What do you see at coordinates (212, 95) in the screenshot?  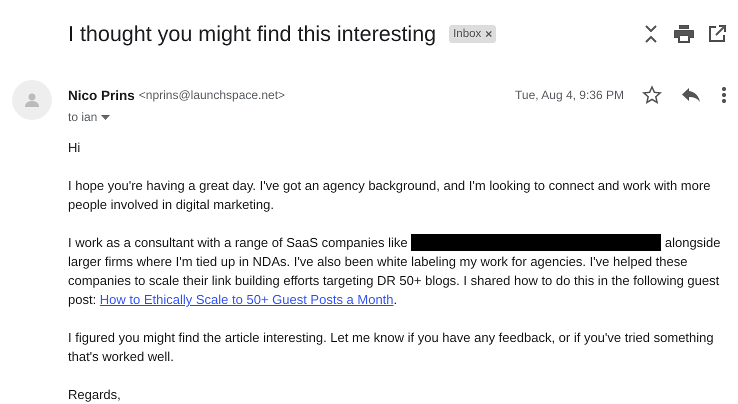 I see `sender-email: <nprins@launchspace.net>` at bounding box center [212, 95].